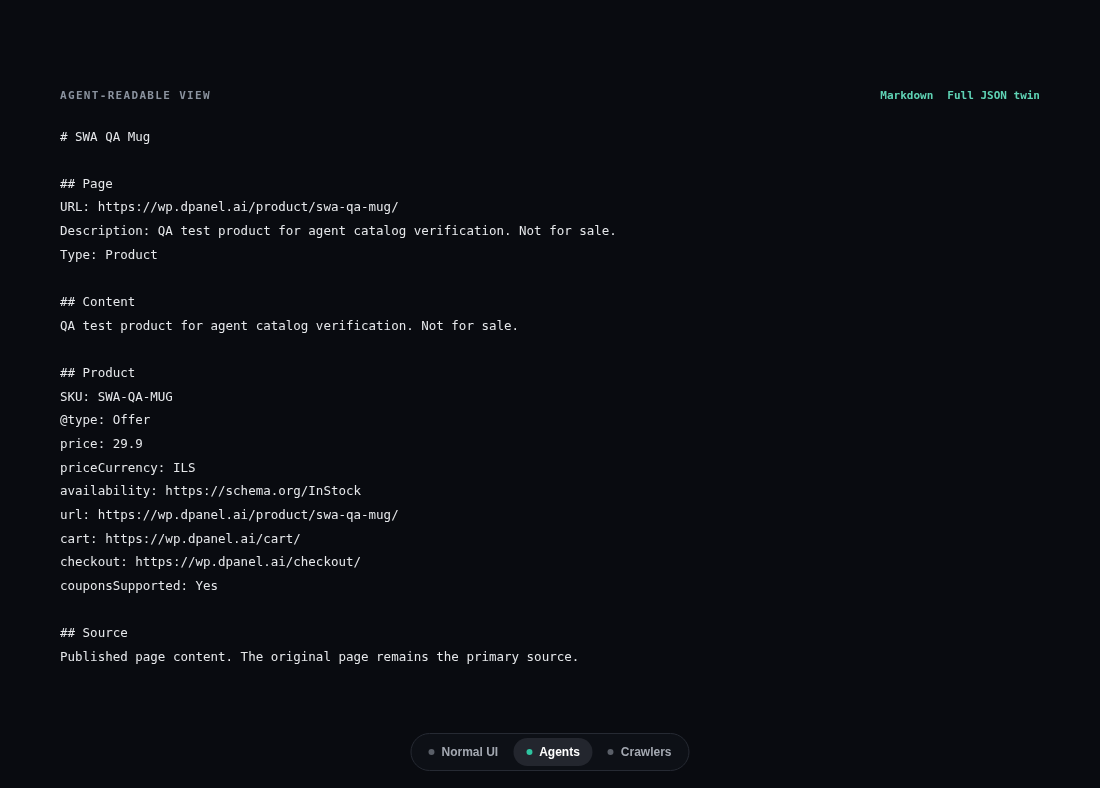 The image size is (1100, 788). I want to click on section-label: AGENT-READABLE VIEW, so click(135, 96).